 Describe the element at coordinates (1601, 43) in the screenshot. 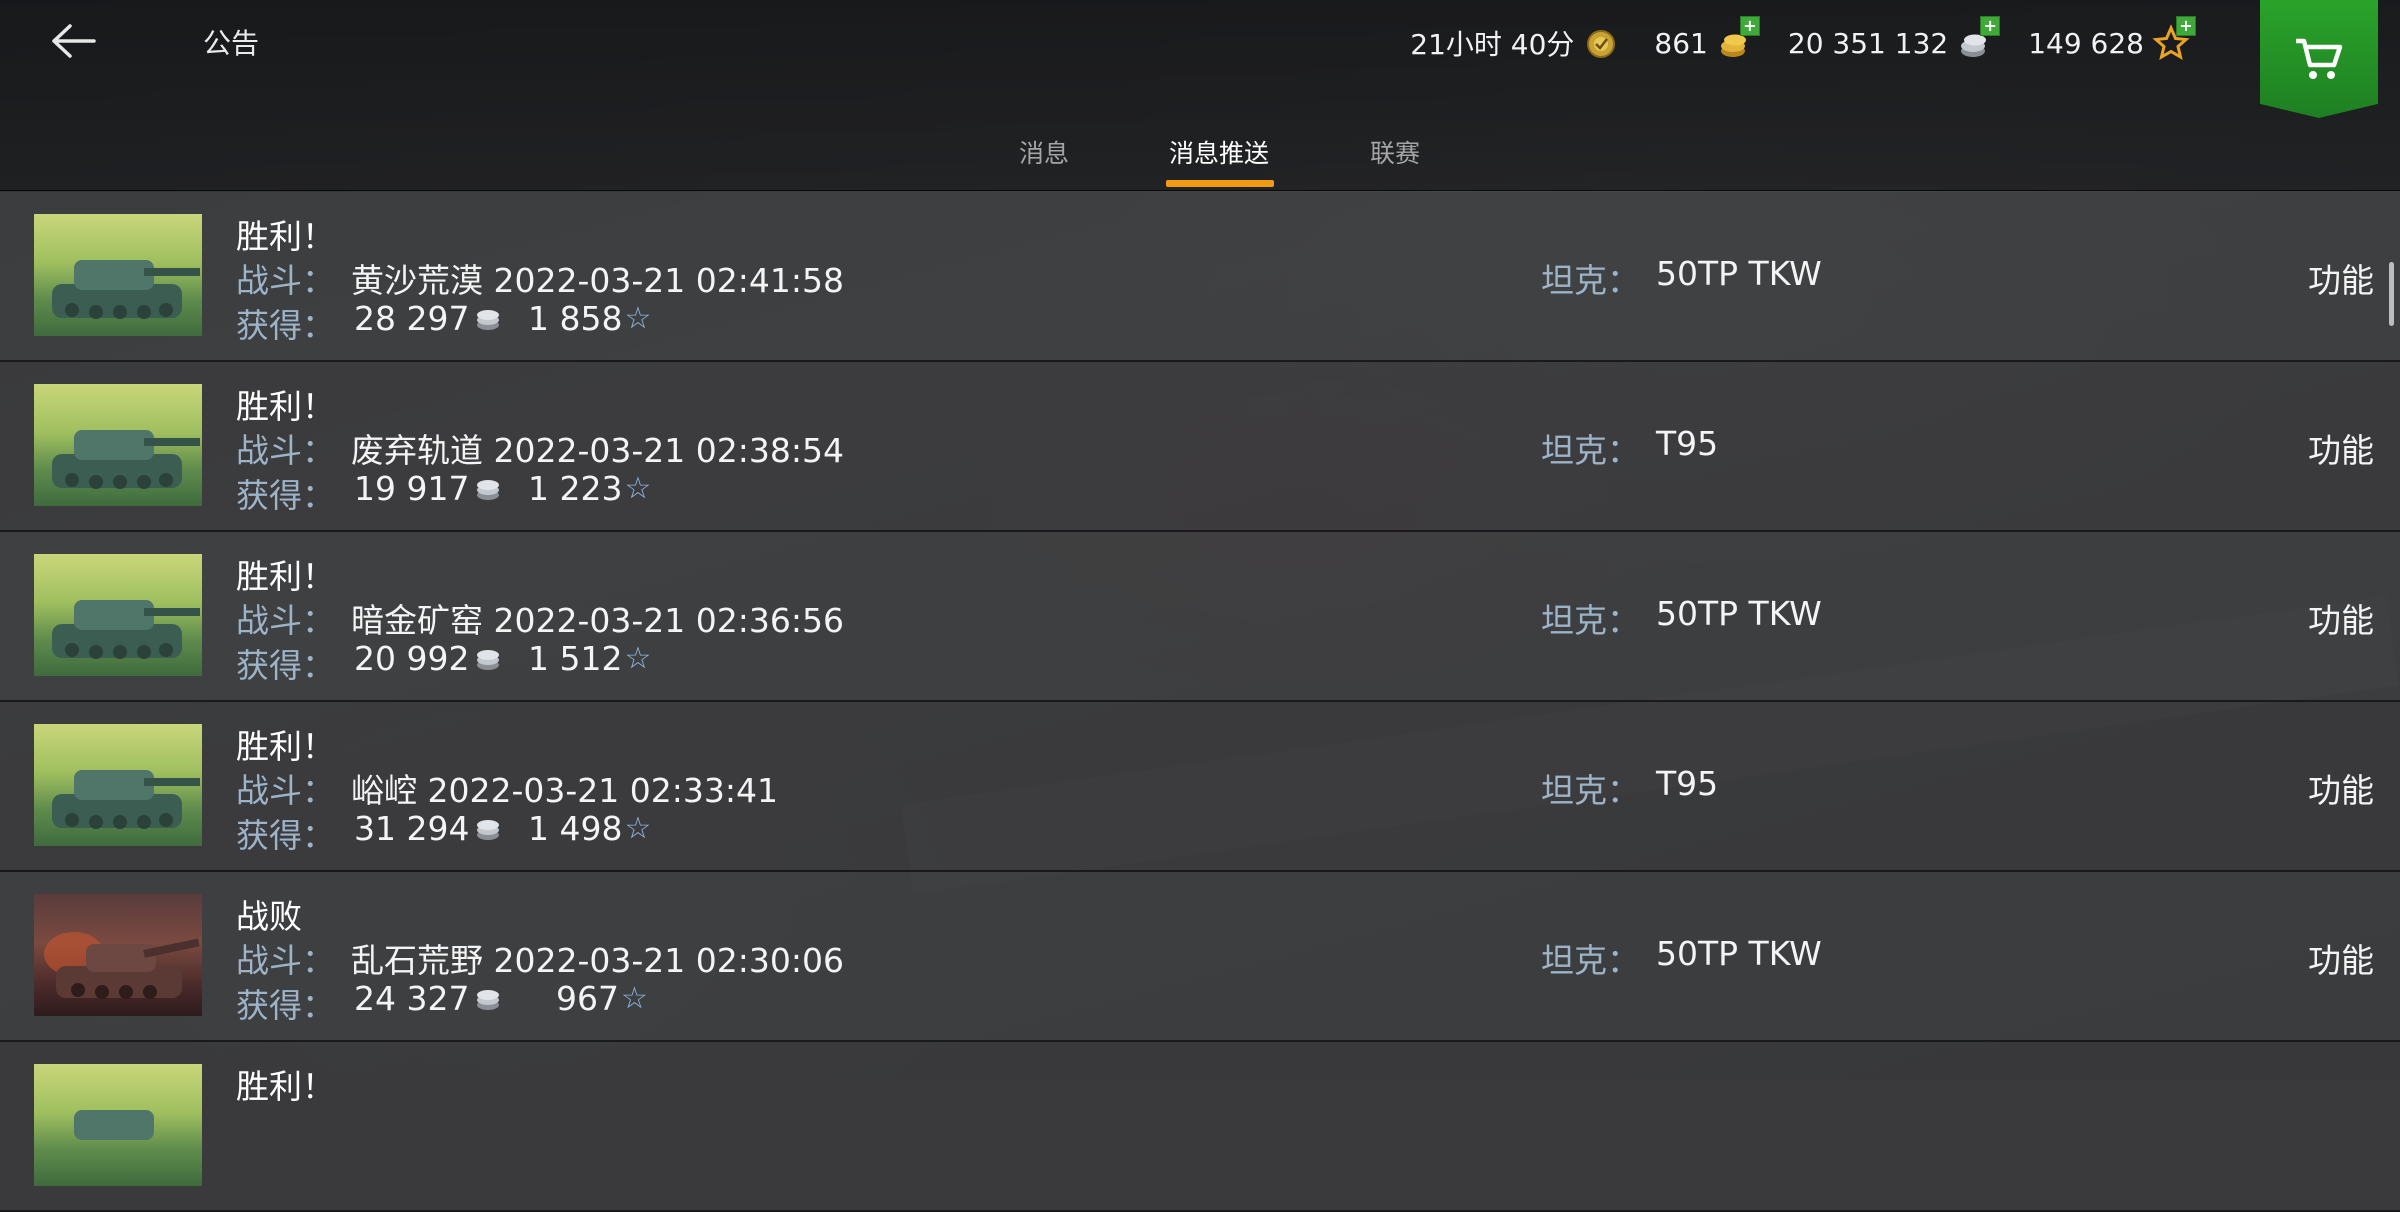

I see `premium-medal-icon` at that location.